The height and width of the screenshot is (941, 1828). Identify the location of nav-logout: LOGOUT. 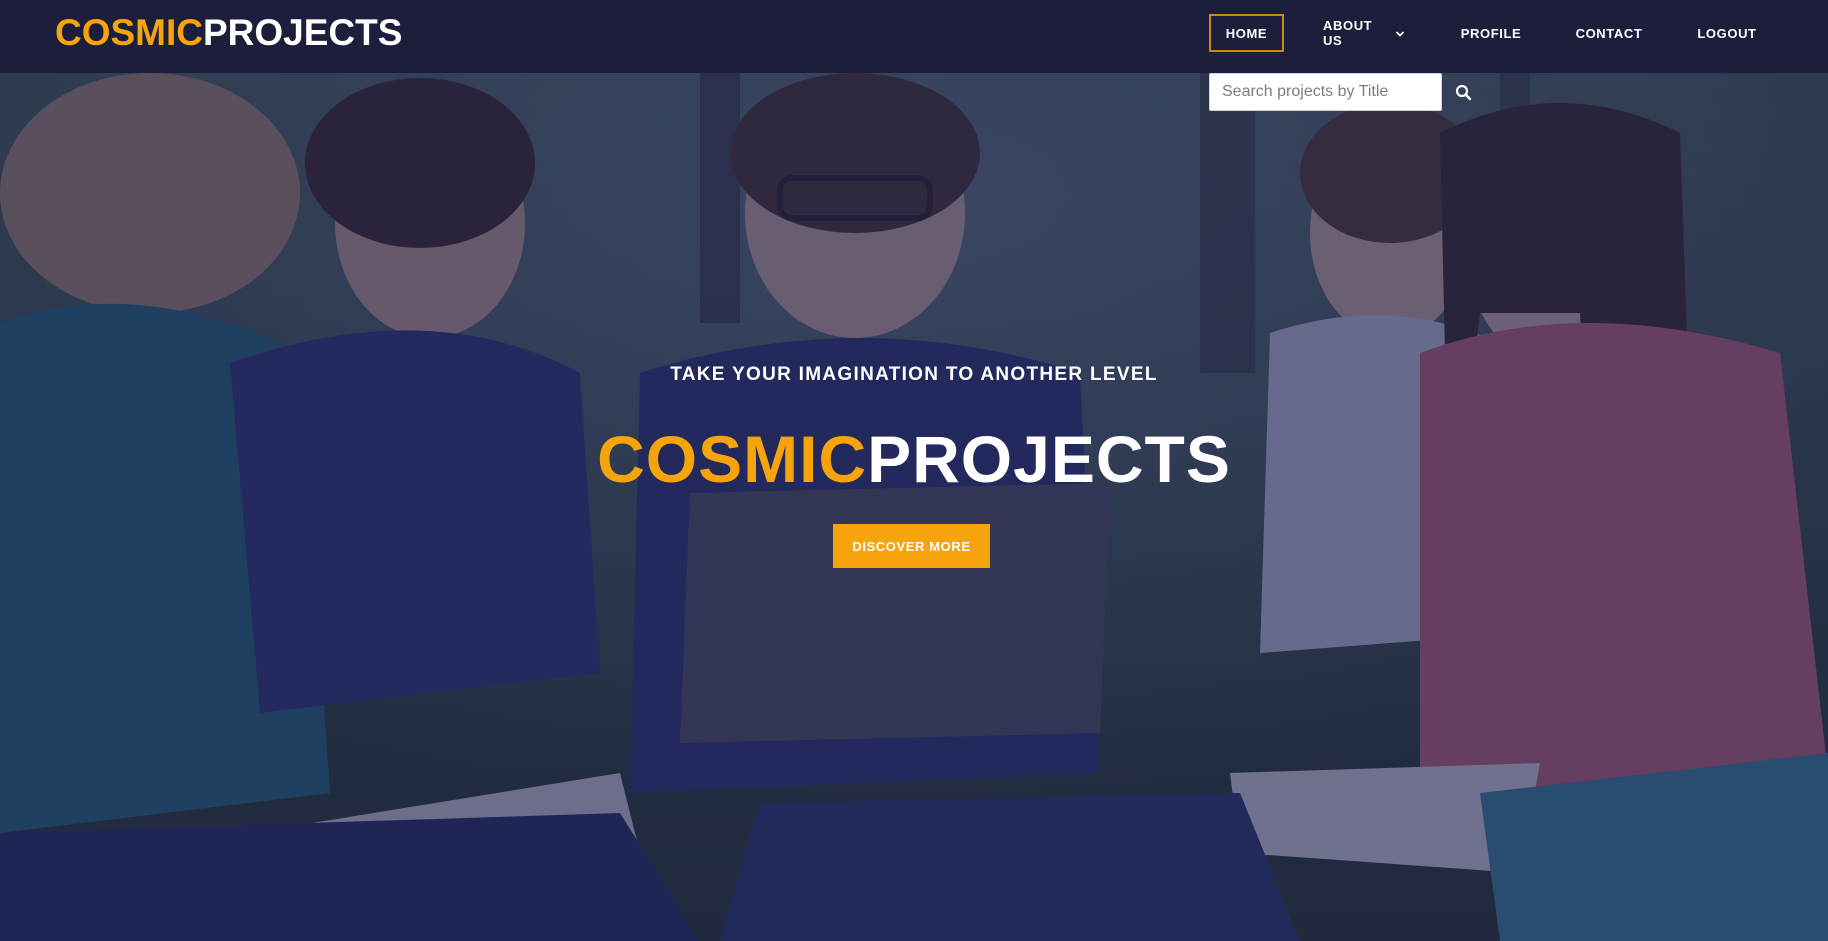
(1727, 33).